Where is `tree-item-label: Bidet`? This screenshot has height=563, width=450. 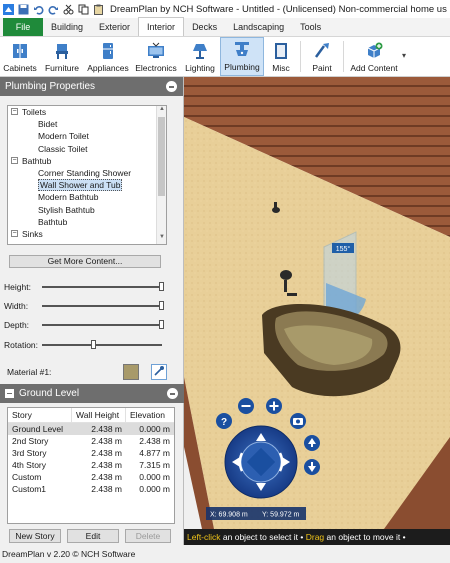
tree-item-label: Bidet is located at coordinates (48, 124).